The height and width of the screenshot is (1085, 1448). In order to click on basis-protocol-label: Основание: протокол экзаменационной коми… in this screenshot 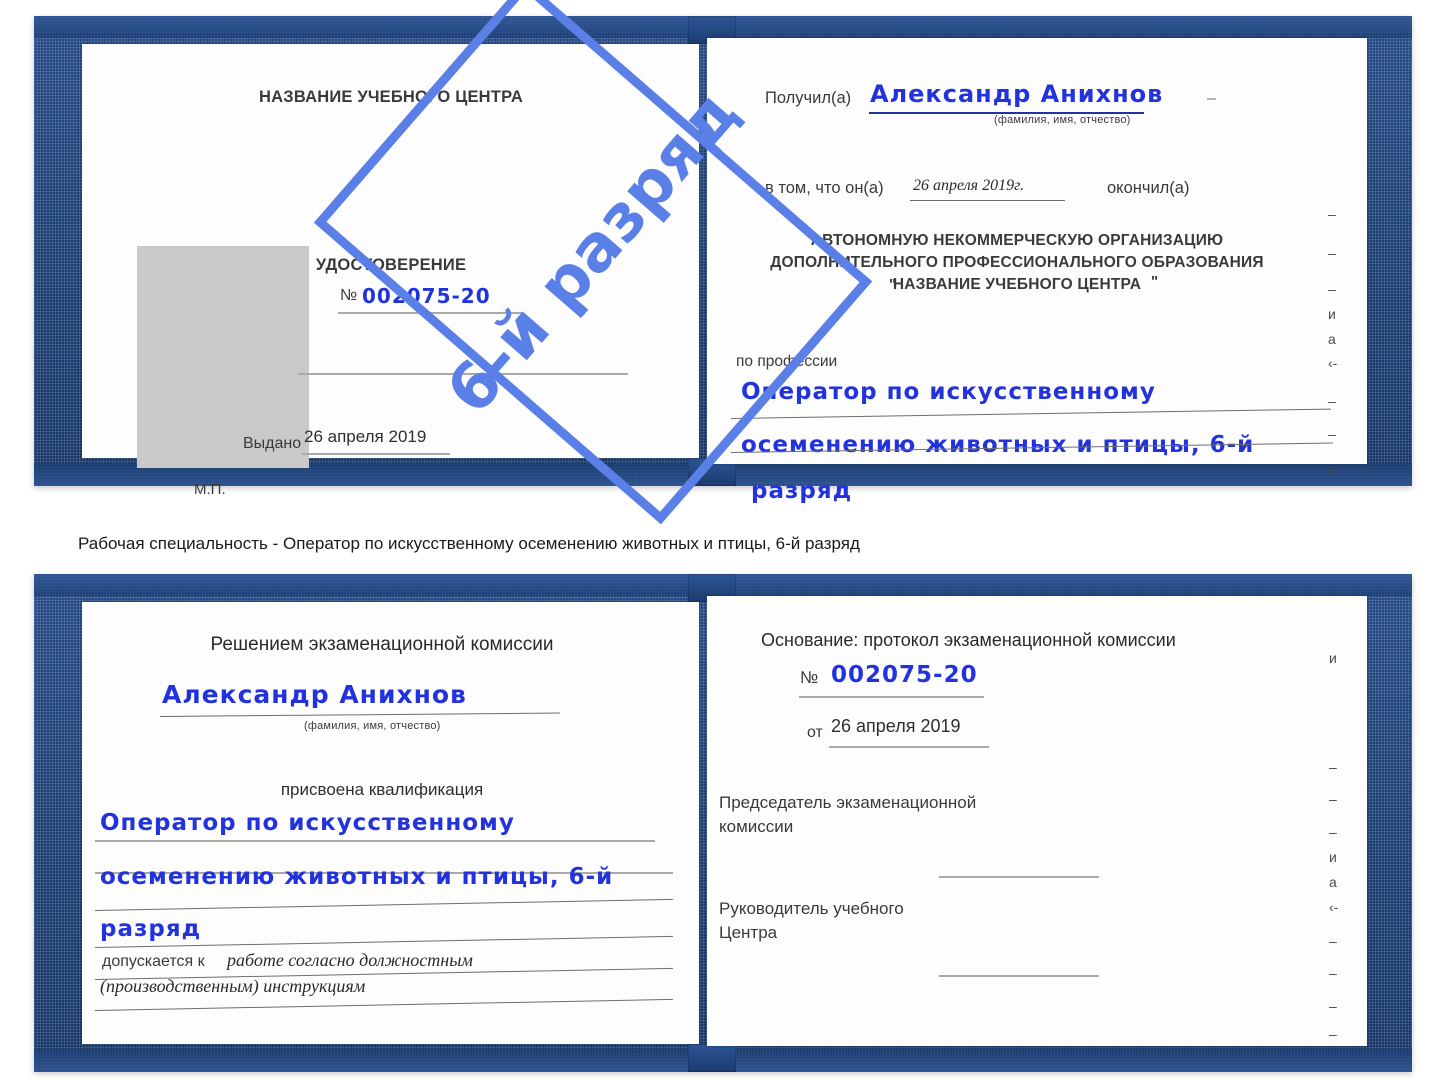, I will do `click(968, 640)`.